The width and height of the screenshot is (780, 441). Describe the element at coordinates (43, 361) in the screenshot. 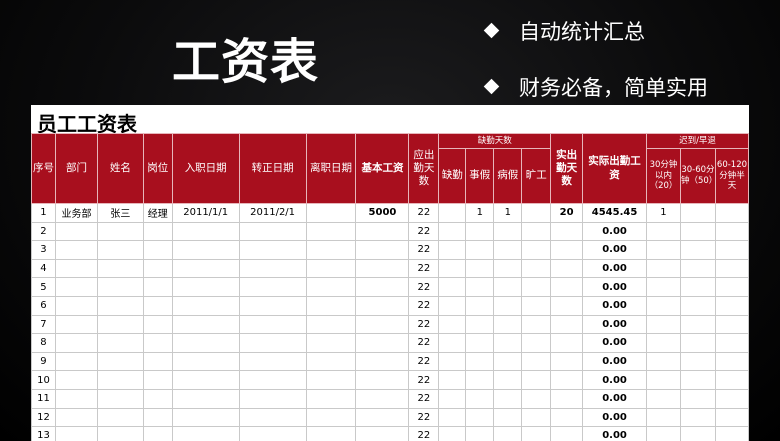

I see `cell-seq: 9` at that location.